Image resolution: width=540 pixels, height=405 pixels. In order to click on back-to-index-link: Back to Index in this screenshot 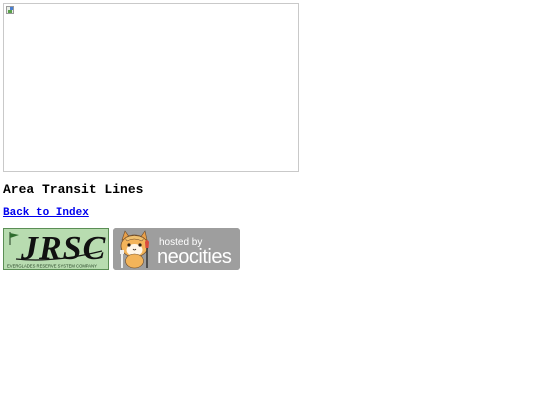, I will do `click(46, 213)`.